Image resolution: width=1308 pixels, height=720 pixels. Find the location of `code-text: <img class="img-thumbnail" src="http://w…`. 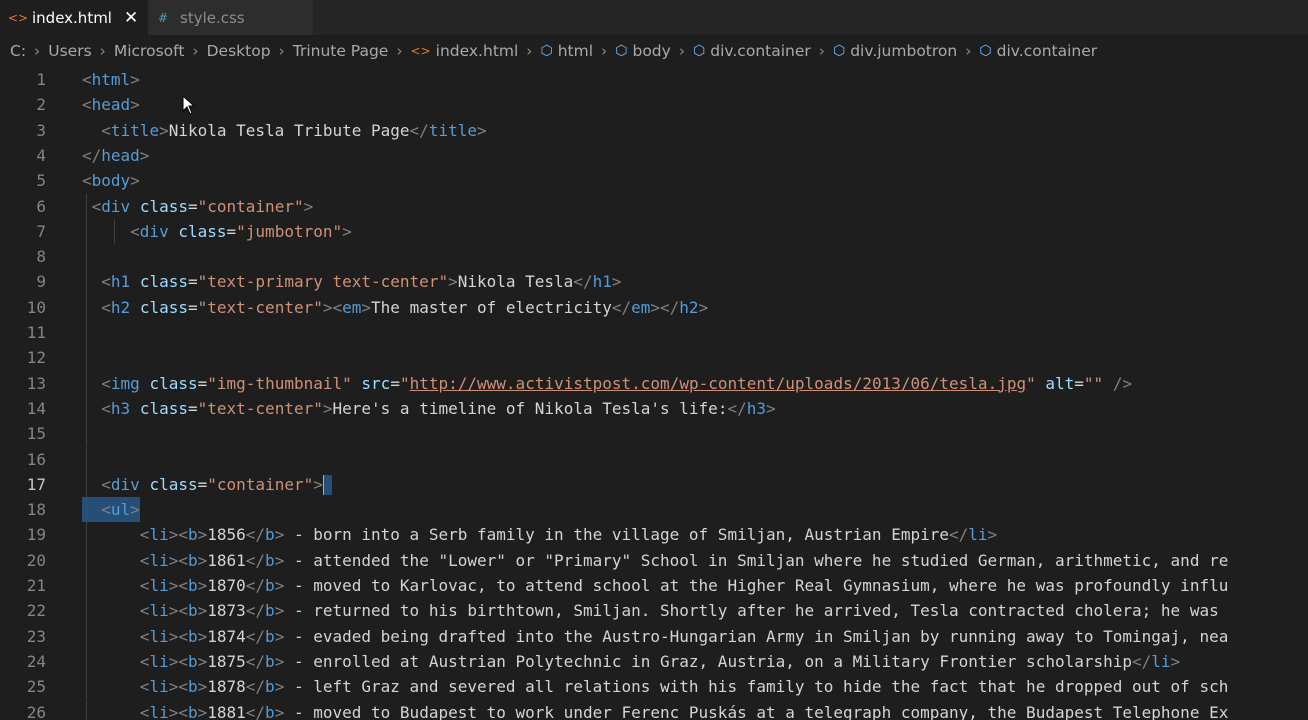

code-text: <img class="img-thumbnail" src="http://w… is located at coordinates (607, 383).